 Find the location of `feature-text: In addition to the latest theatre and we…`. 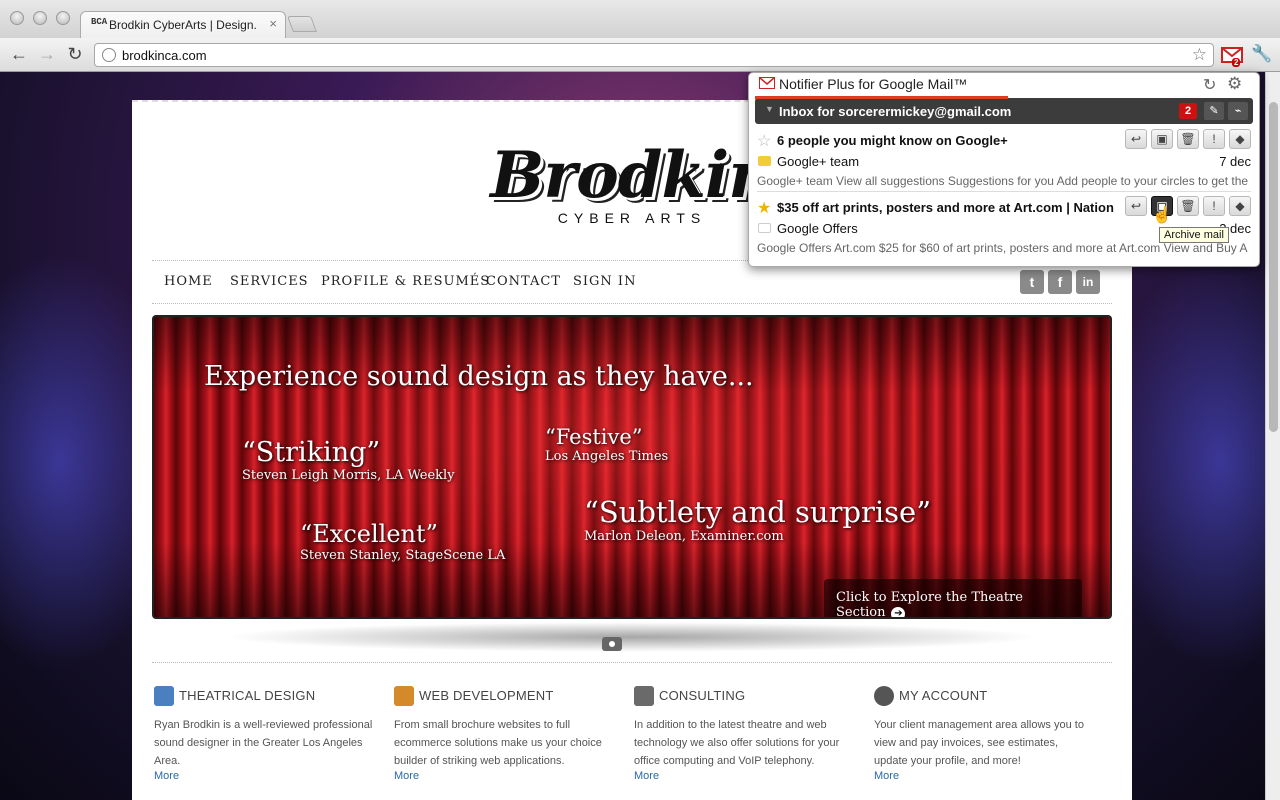

feature-text: In addition to the latest theatre and we… is located at coordinates (737, 743).